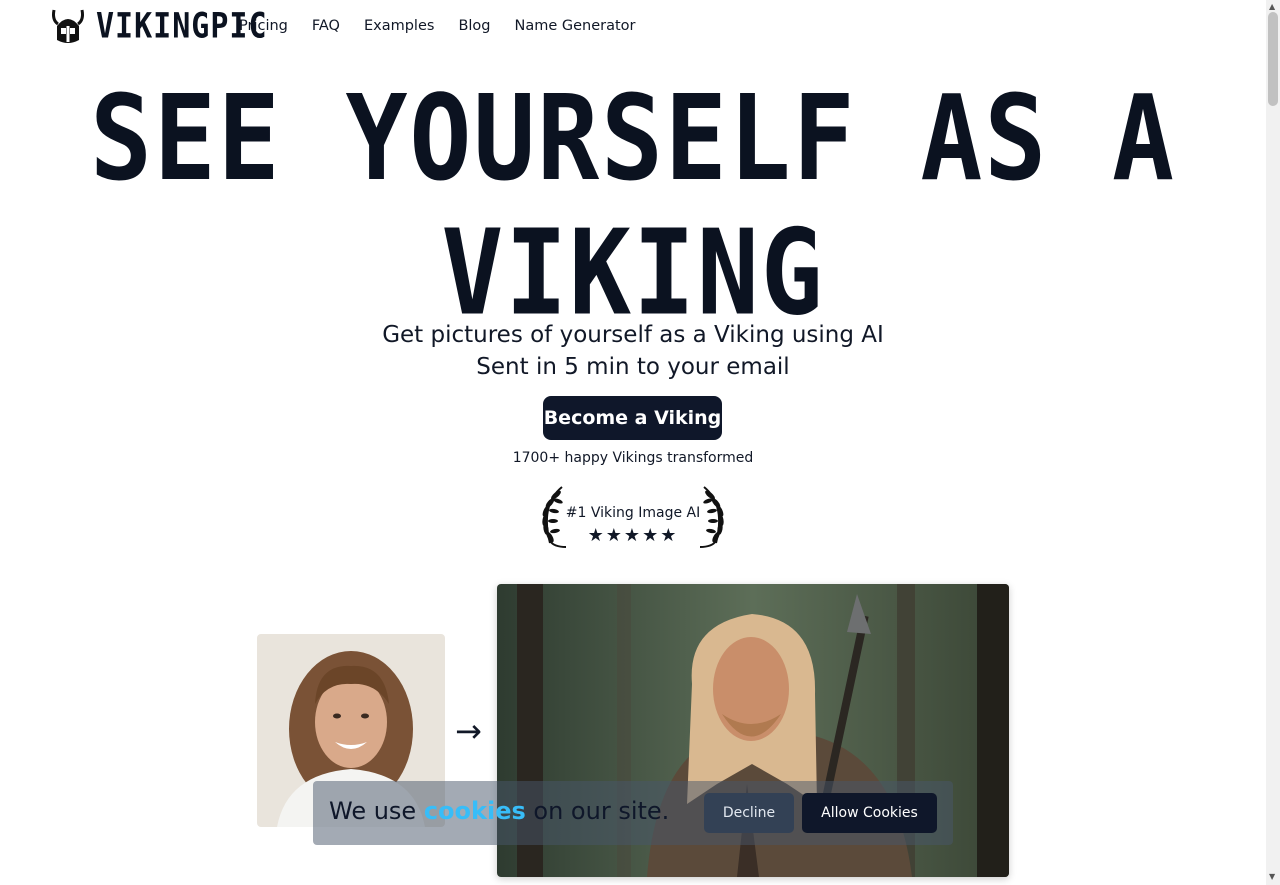 The width and height of the screenshot is (1280, 885). What do you see at coordinates (475, 811) in the screenshot?
I see `cookies-link: cookies` at bounding box center [475, 811].